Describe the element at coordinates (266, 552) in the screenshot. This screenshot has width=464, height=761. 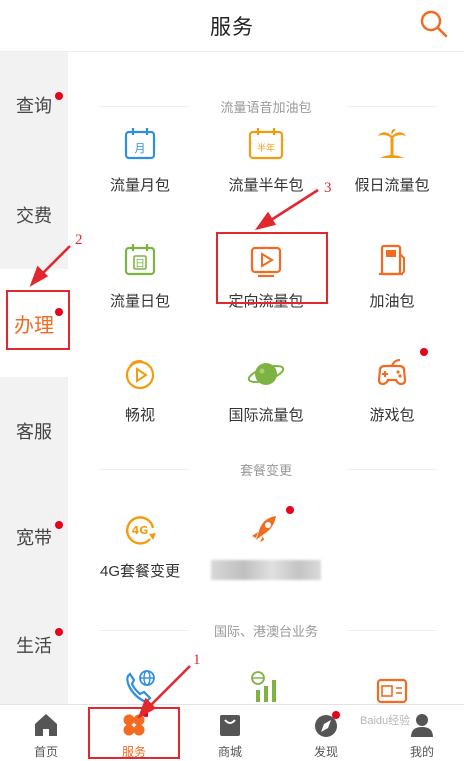
I see `tile-blurred-service` at that location.